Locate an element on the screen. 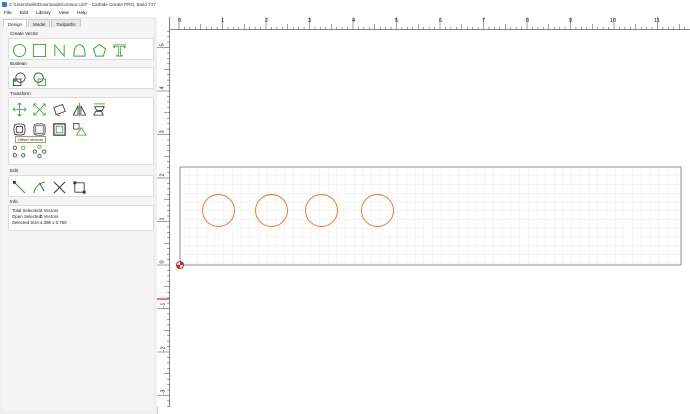 This screenshot has height=414, width=690. section-transform: Transform is located at coordinates (20, 93).